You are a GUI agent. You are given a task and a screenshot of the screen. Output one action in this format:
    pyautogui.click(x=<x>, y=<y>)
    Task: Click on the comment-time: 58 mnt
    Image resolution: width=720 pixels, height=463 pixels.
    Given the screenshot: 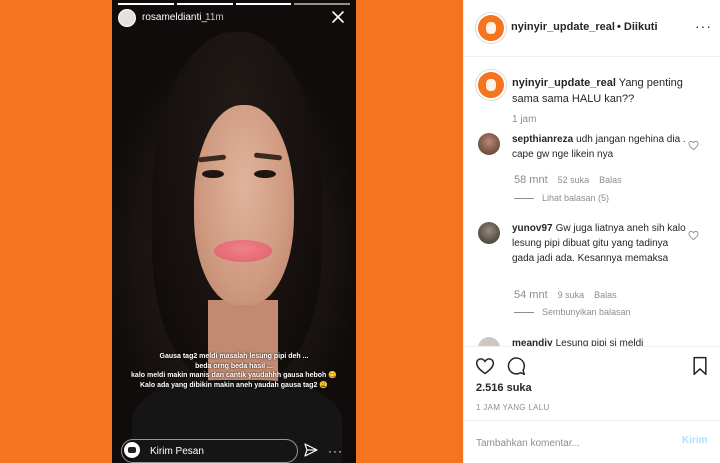 What is the action you would take?
    pyautogui.click(x=531, y=180)
    